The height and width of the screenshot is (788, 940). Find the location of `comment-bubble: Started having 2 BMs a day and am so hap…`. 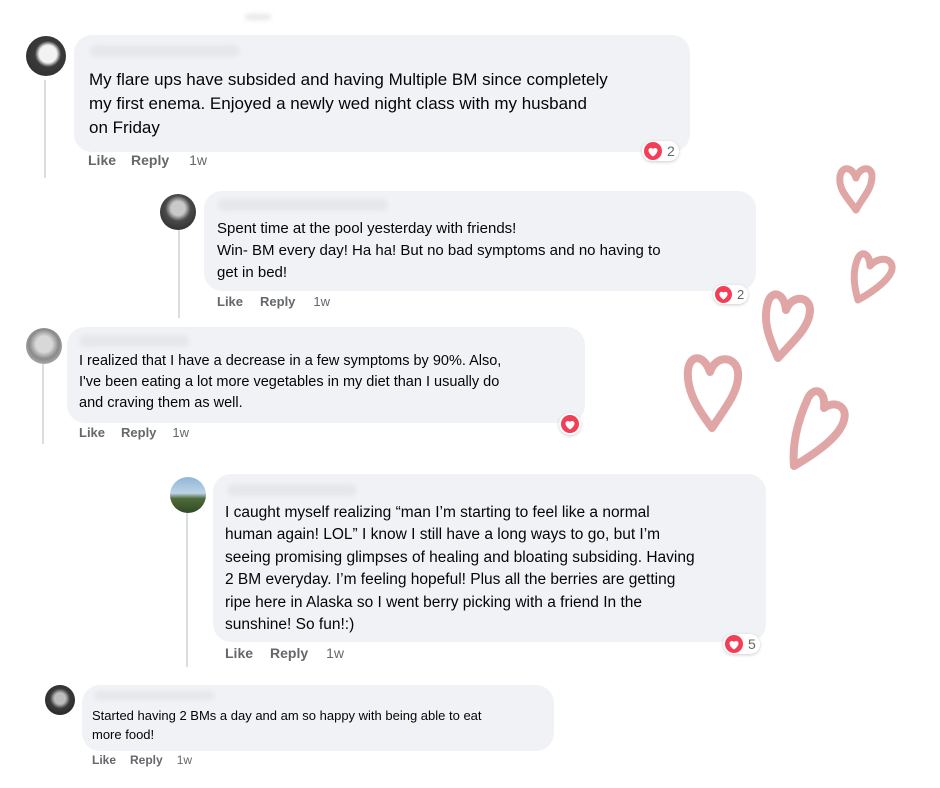

comment-bubble: Started having 2 BMs a day and am so hap… is located at coordinates (318, 718).